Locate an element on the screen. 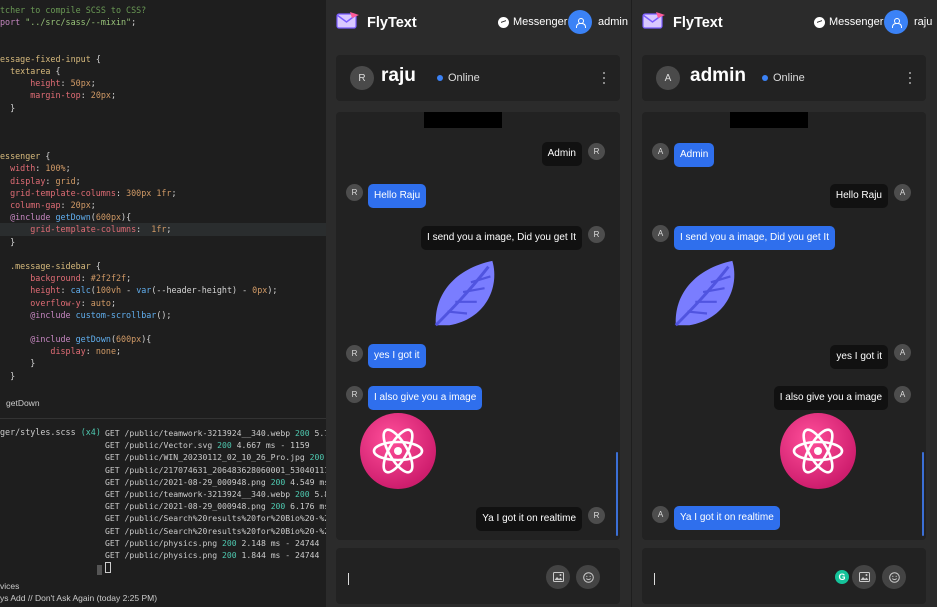 This screenshot has height=607, width=937. contact-name: raju is located at coordinates (398, 75).